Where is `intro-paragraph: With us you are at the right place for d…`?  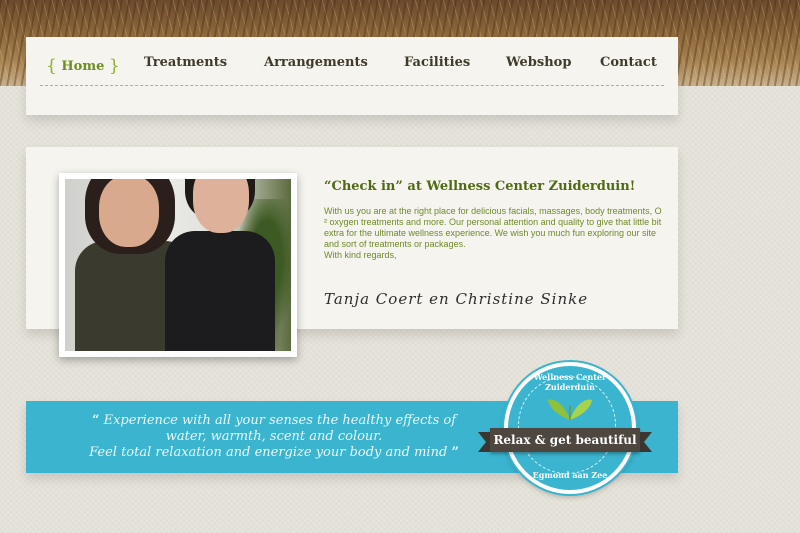 intro-paragraph: With us you are at the right place for d… is located at coordinates (493, 227).